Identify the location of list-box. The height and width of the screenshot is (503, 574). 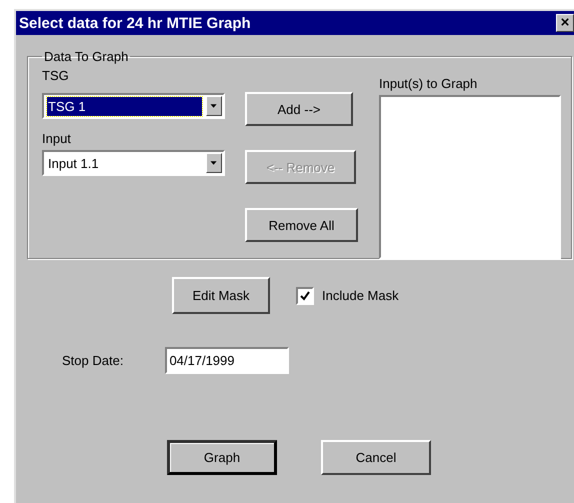
(470, 177).